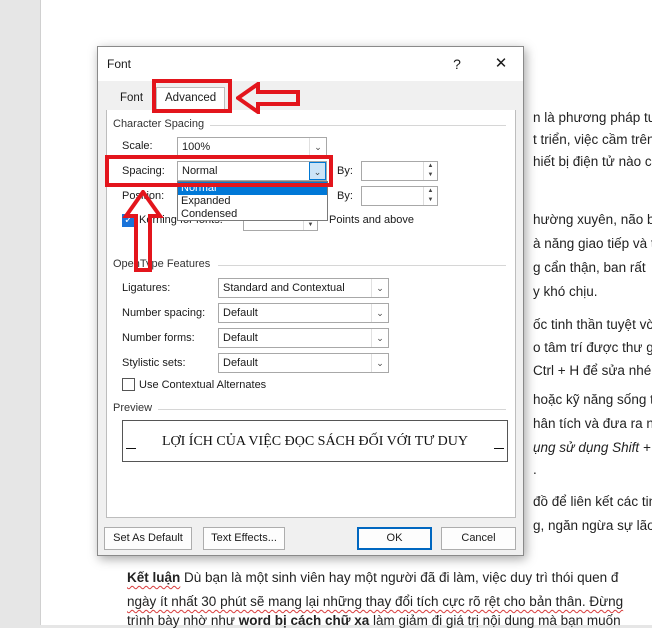 This screenshot has height=628, width=652. I want to click on doc-text-line: g, ngăn ngừa sự lão, so click(592, 525).